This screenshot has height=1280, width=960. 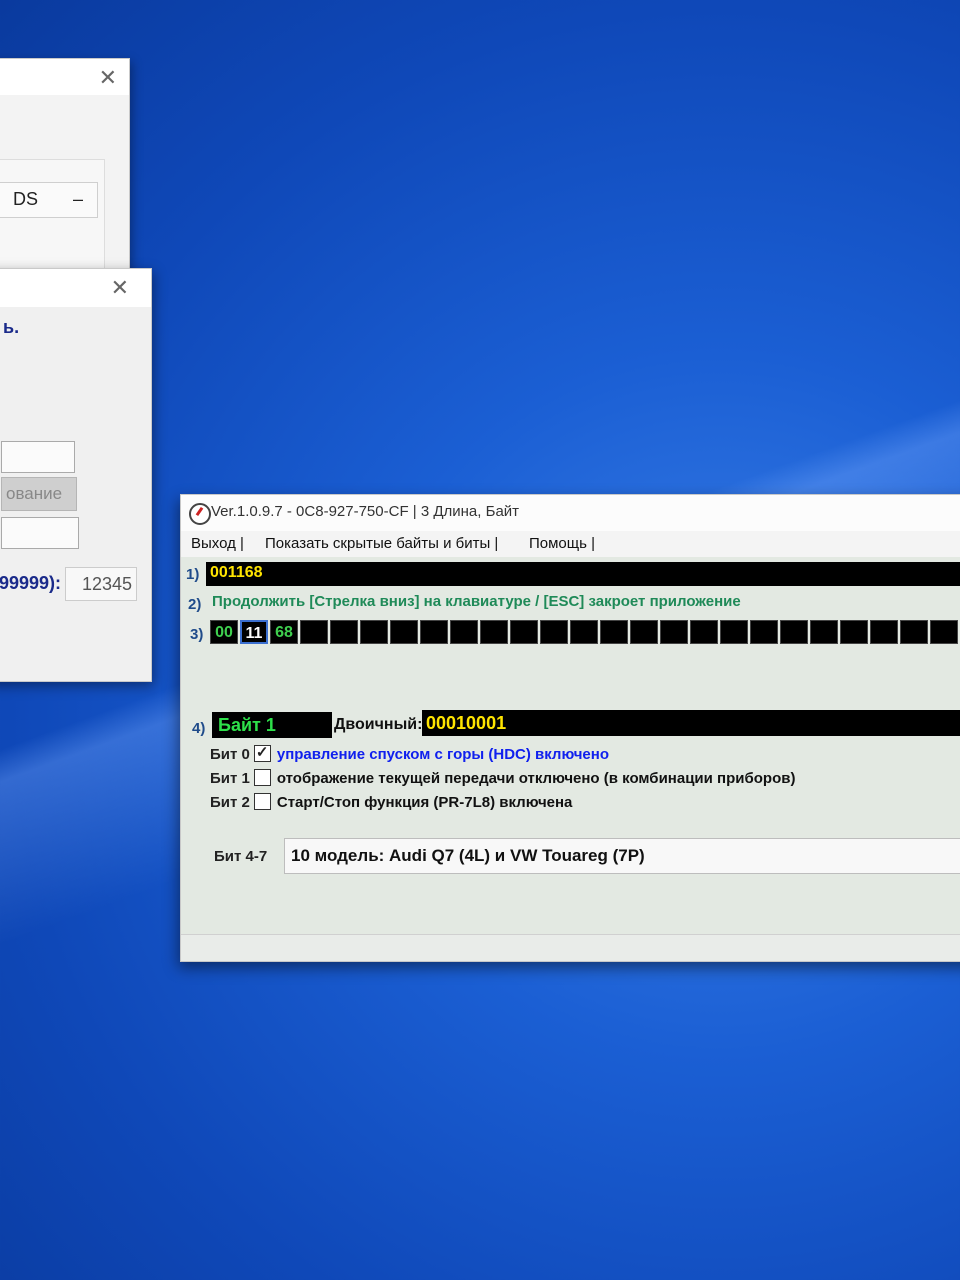 What do you see at coordinates (107, 584) in the screenshot?
I see `value-text: 12345` at bounding box center [107, 584].